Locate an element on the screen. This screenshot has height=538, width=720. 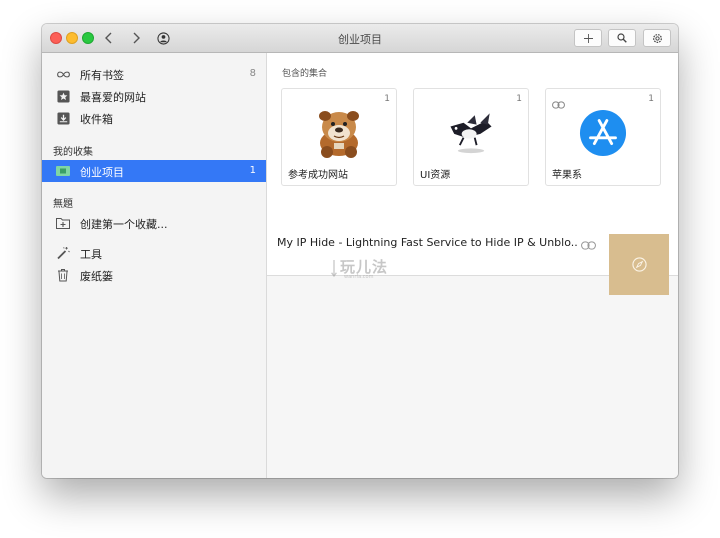
settings-button is located at coordinates (657, 38).